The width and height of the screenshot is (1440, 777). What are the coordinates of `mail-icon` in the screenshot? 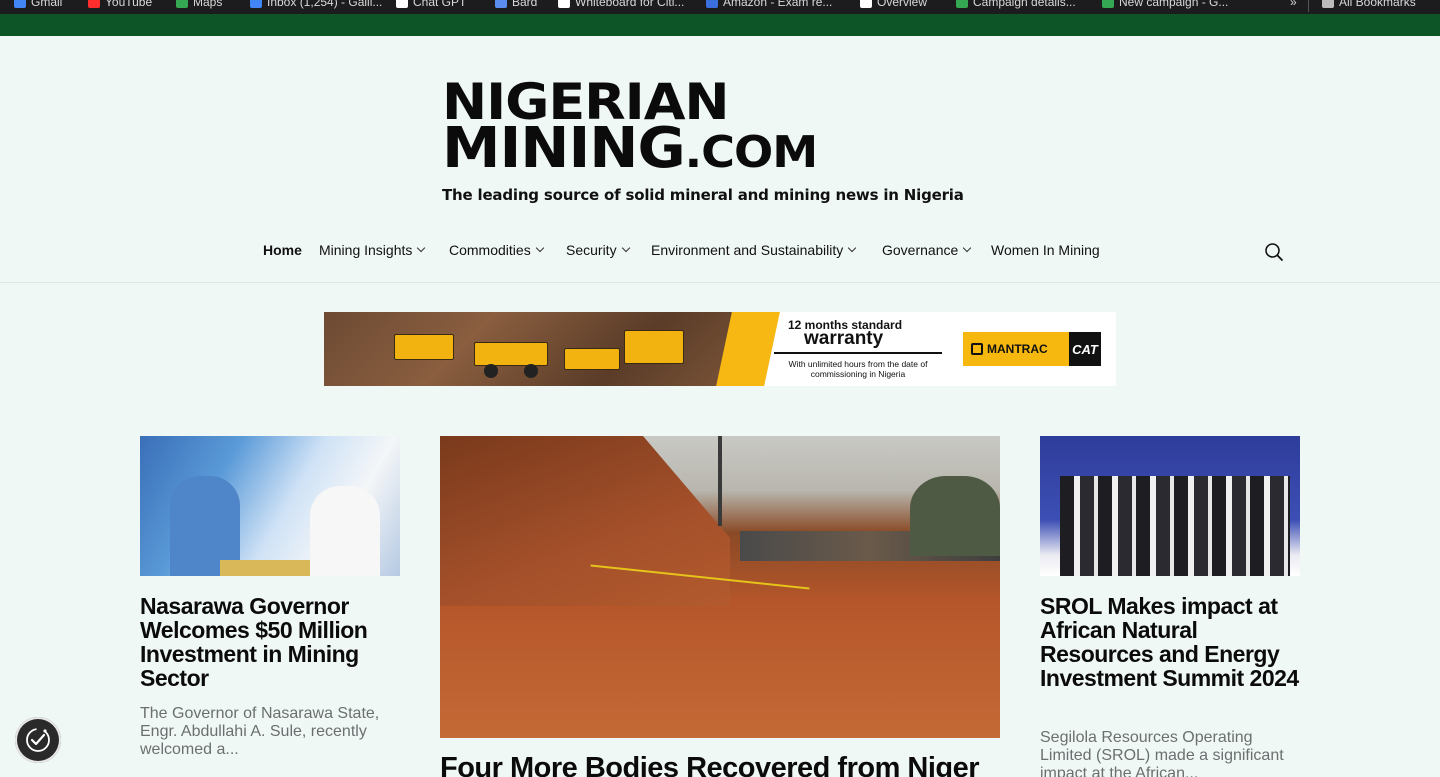 It's located at (256, 4).